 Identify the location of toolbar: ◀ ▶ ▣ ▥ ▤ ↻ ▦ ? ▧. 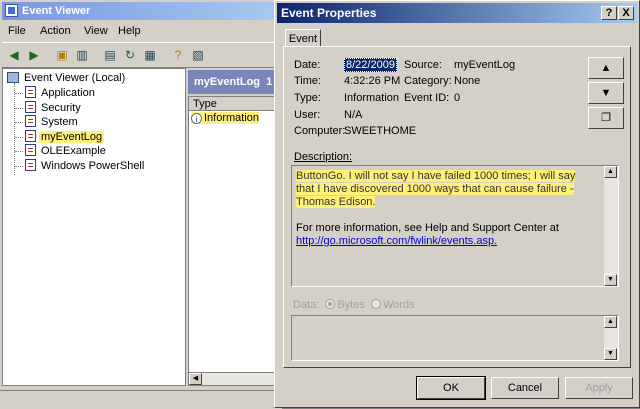
(141, 55).